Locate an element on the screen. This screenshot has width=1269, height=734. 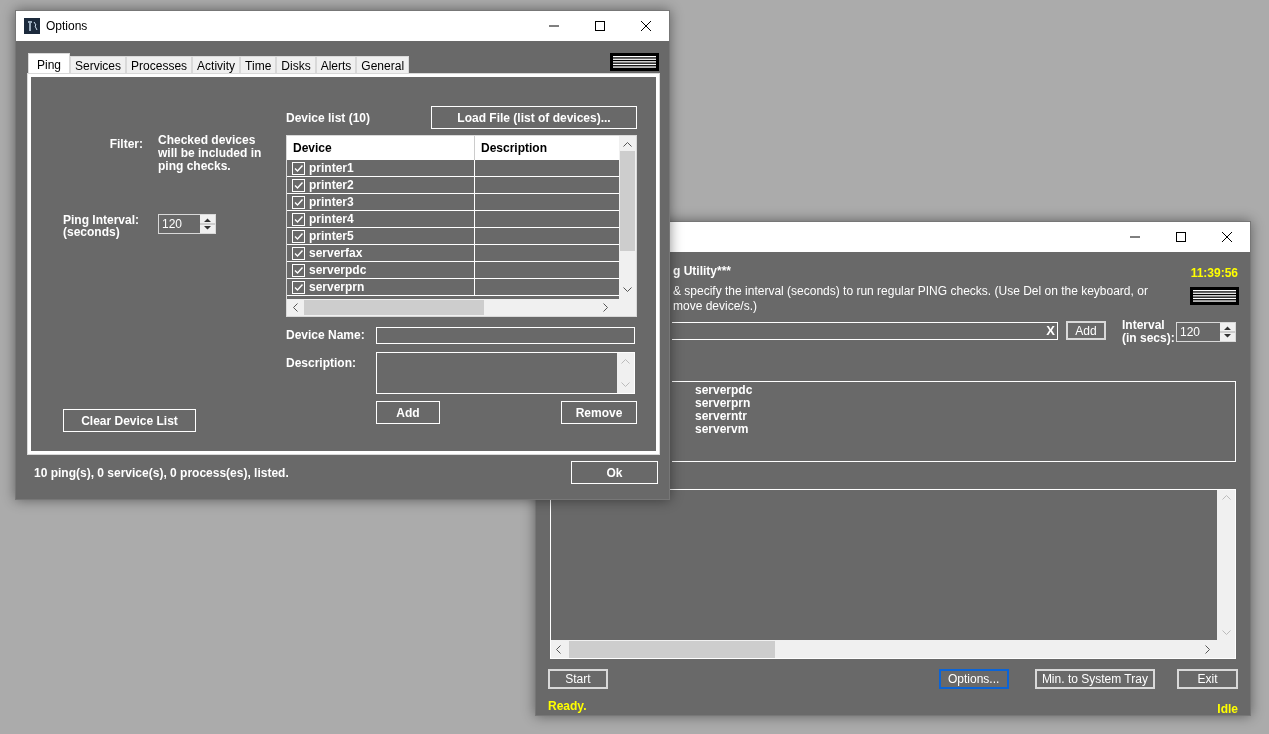
column-header: Description is located at coordinates (546, 148).